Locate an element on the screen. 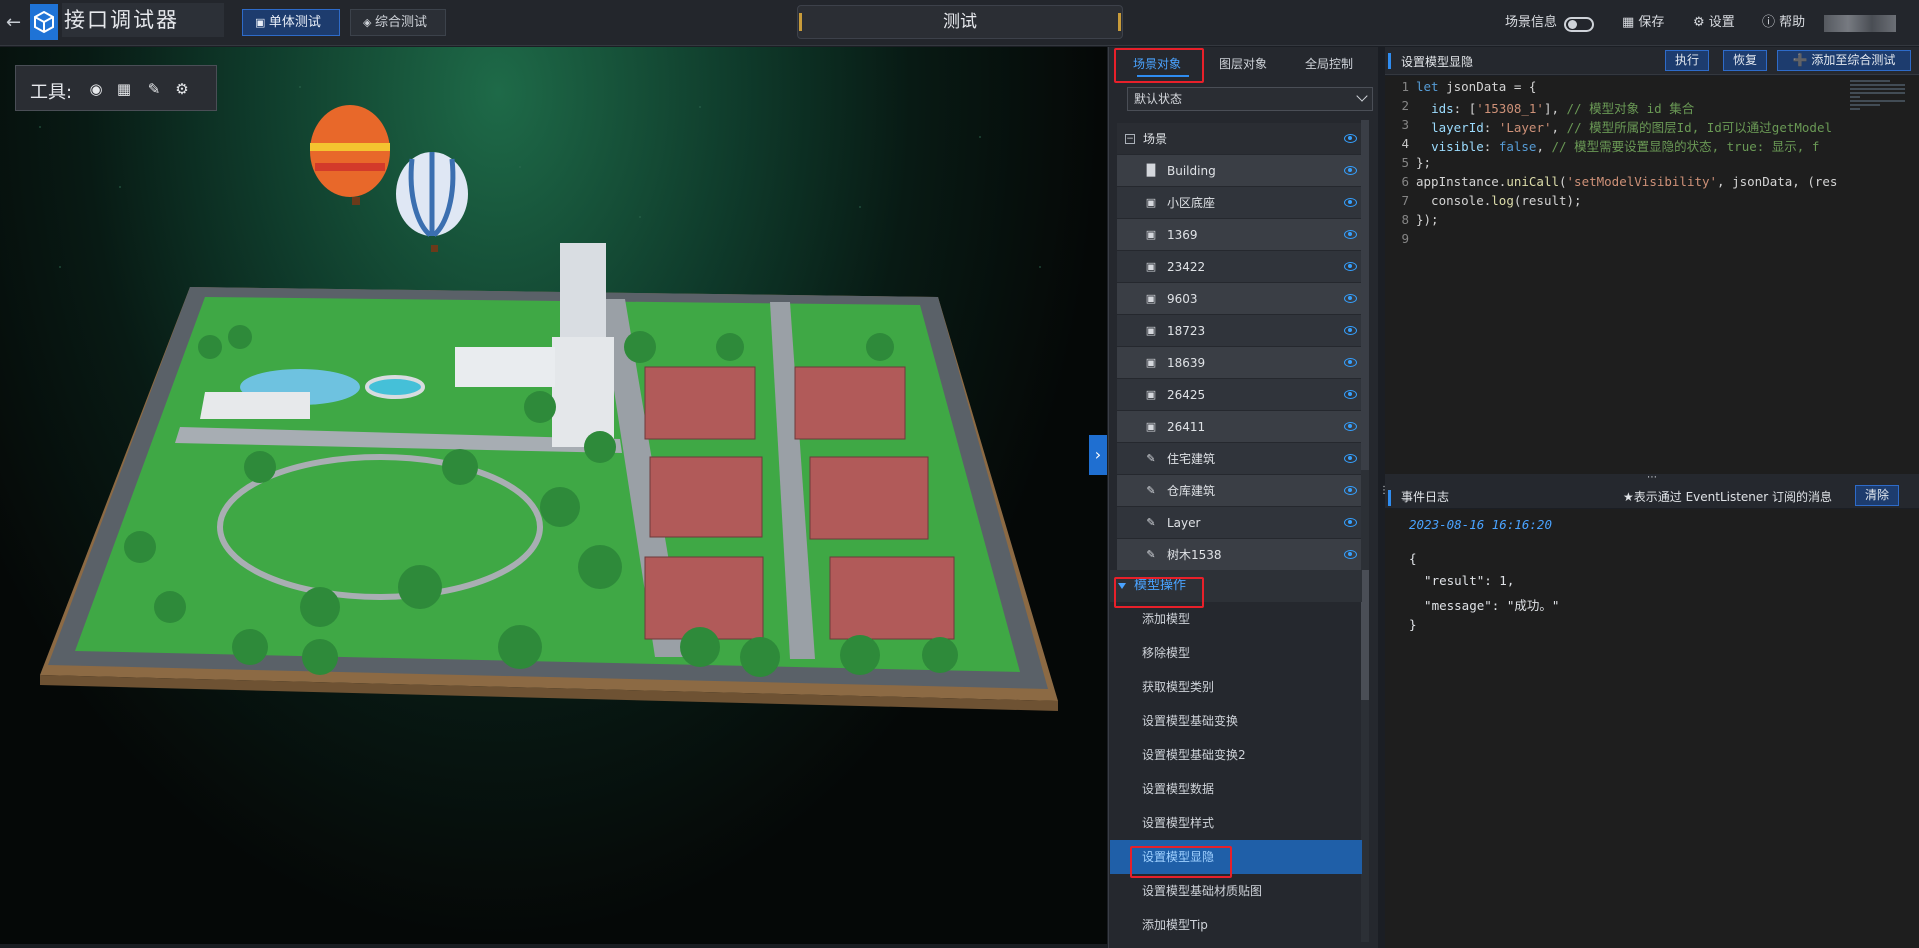 This screenshot has width=1919, height=948. line-number: 1 is located at coordinates (1405, 86).